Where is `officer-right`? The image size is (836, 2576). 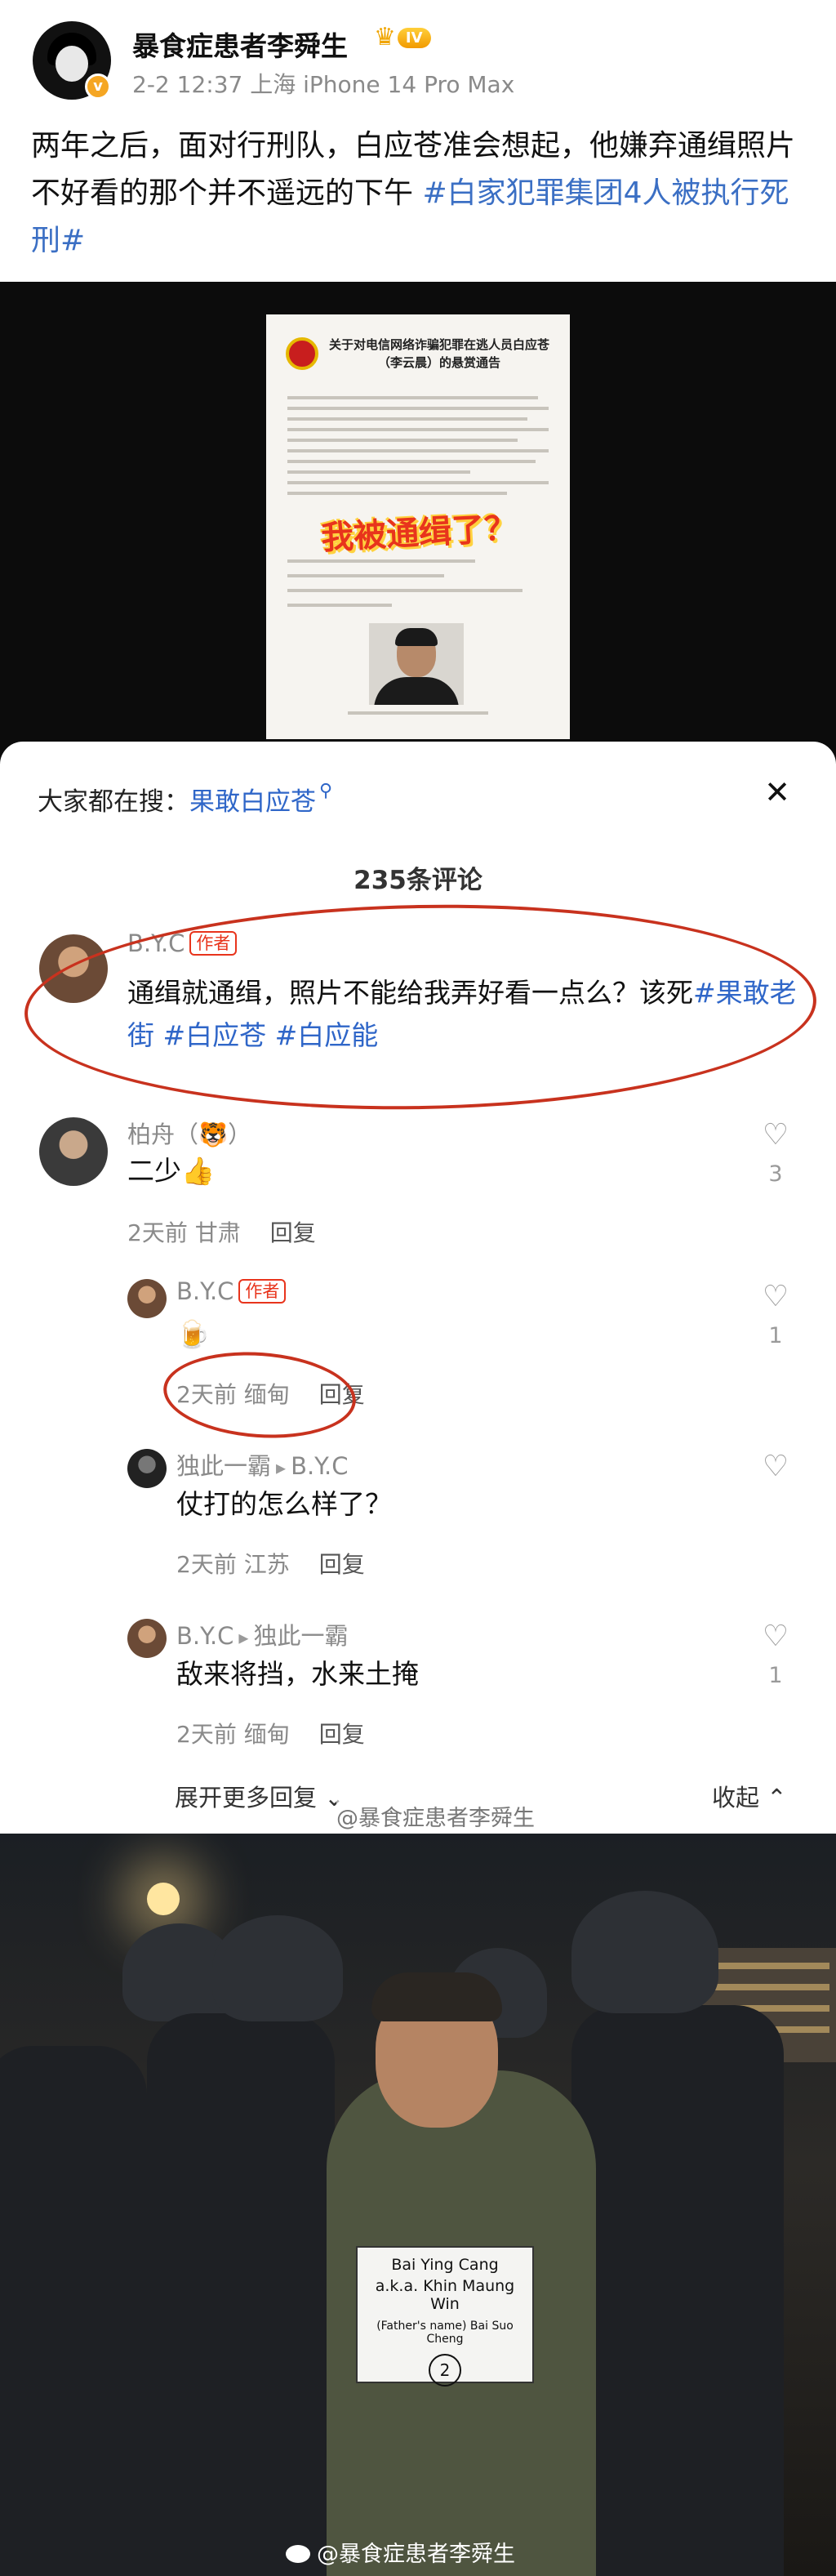 officer-right is located at coordinates (677, 2290).